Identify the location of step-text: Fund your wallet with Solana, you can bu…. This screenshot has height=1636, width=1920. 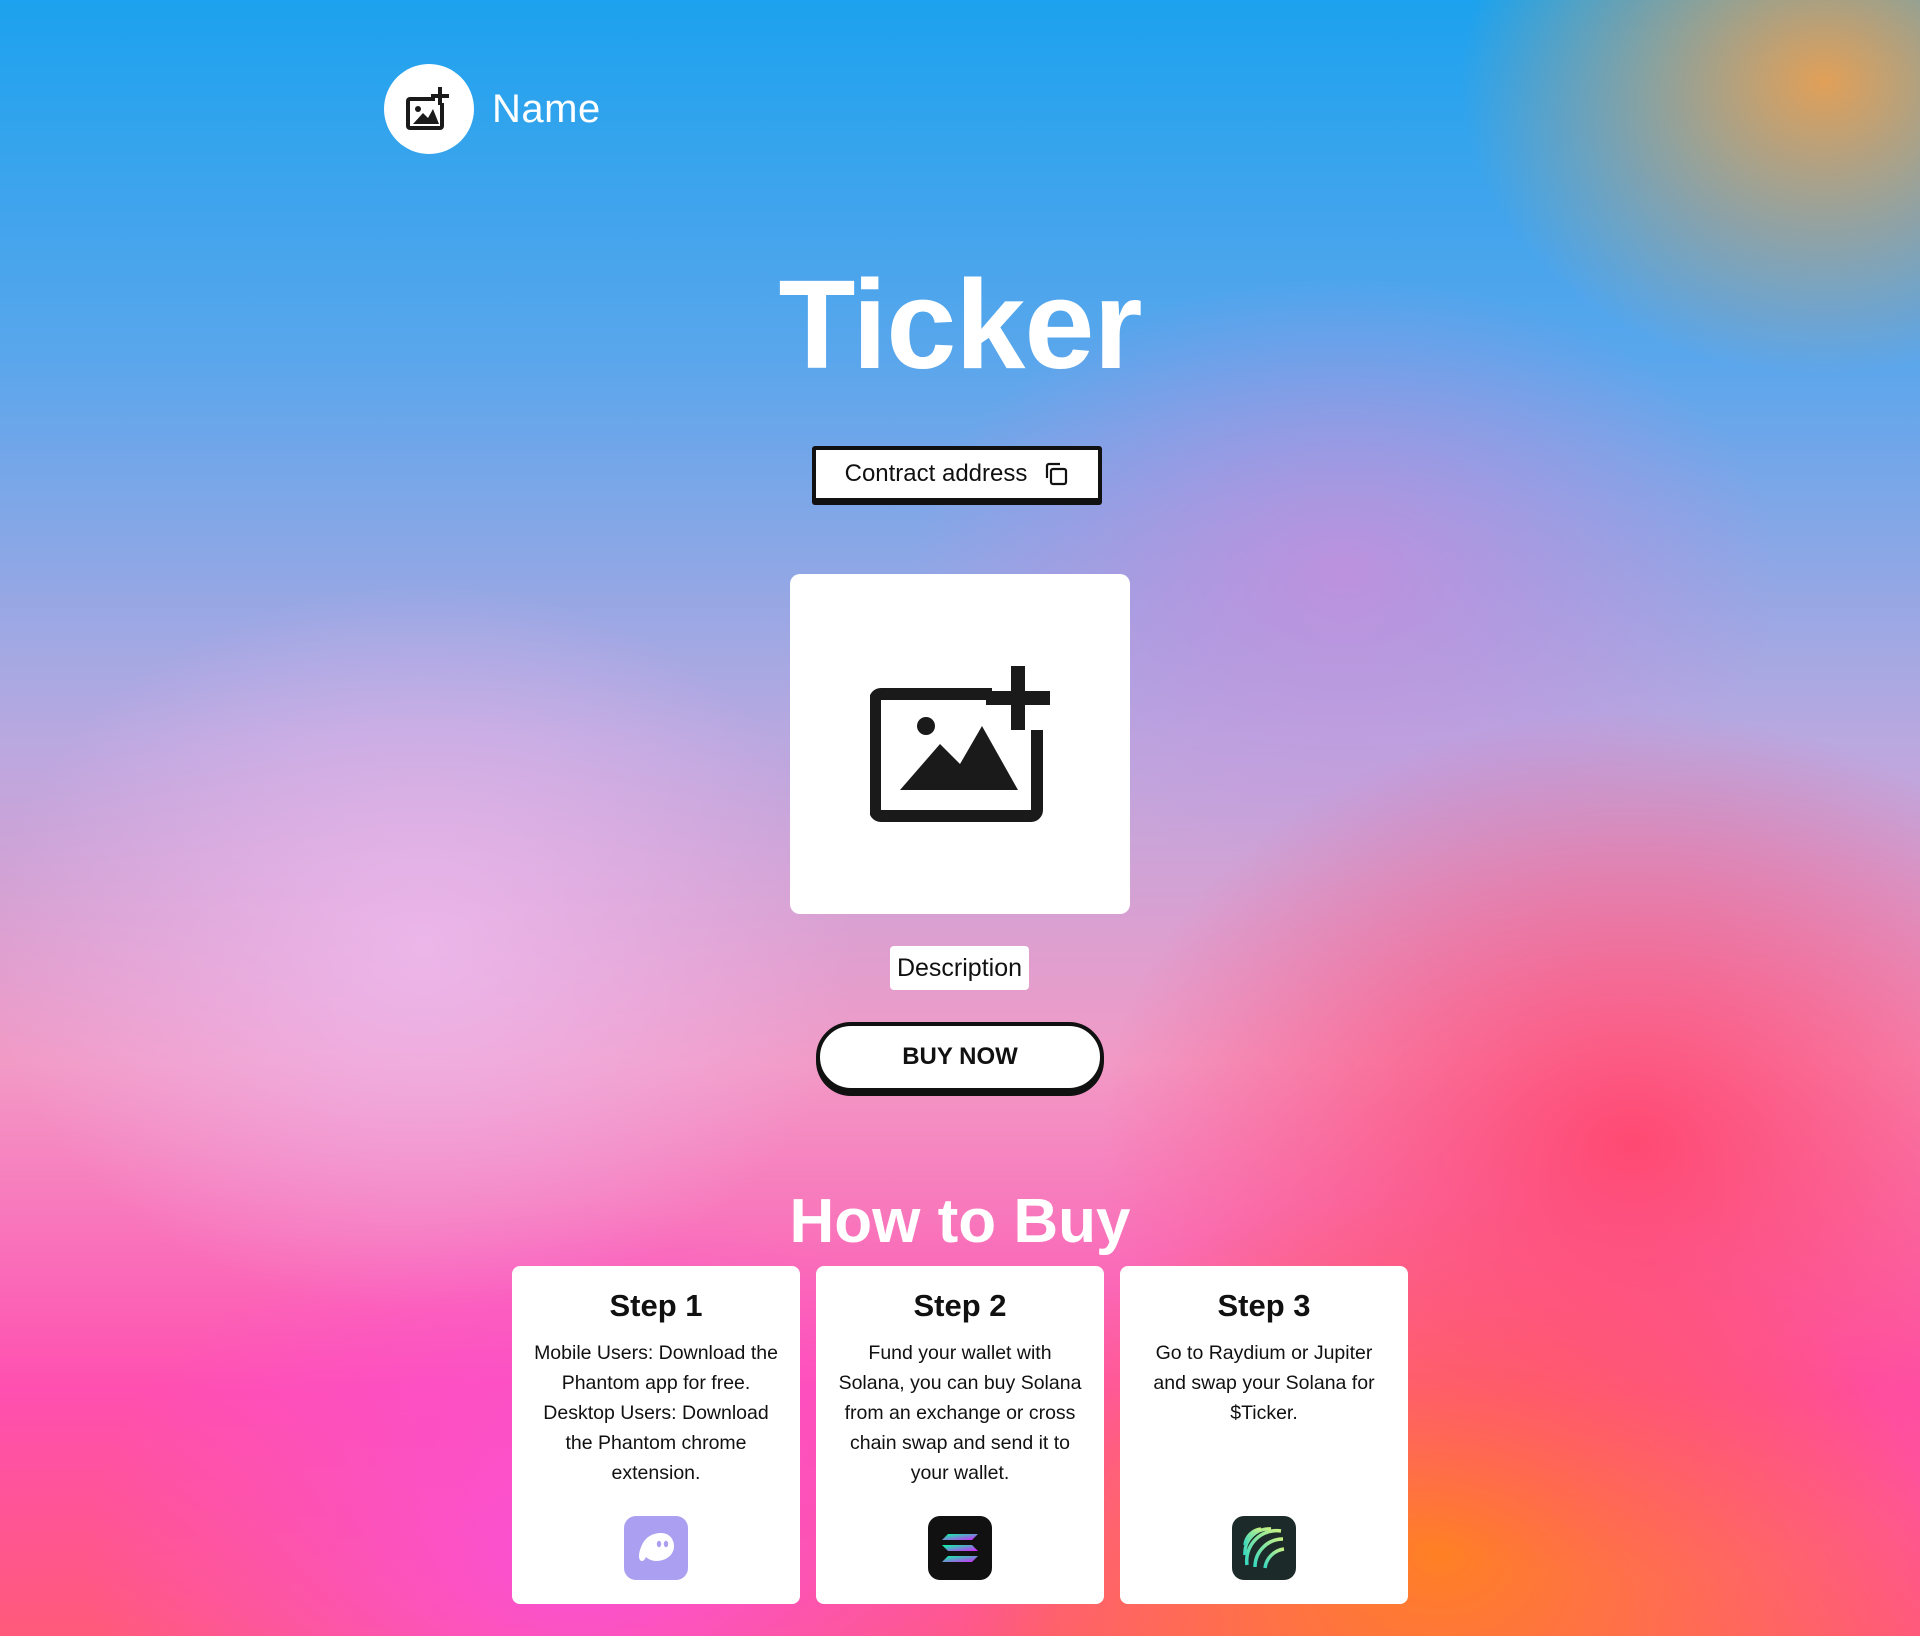
(960, 1413).